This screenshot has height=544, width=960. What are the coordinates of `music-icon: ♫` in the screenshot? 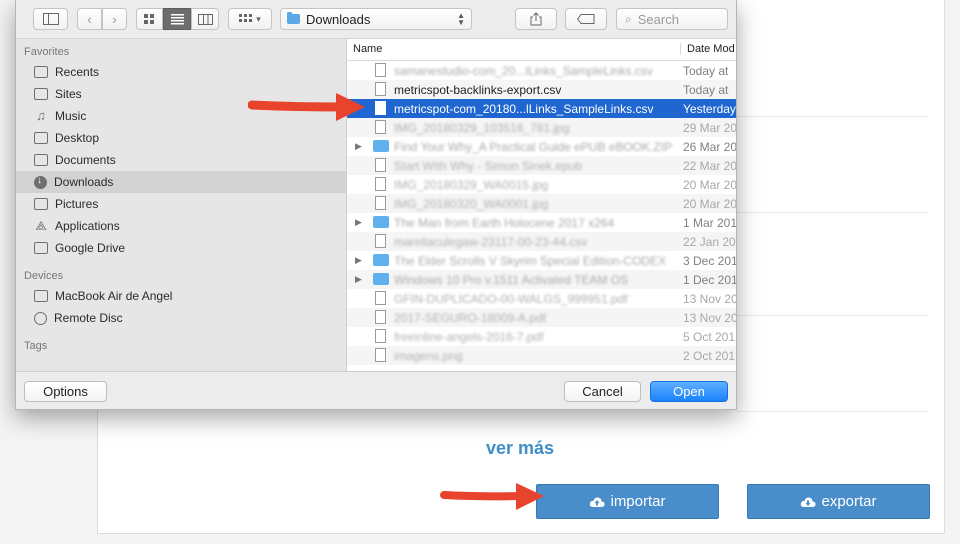 It's located at (41, 115).